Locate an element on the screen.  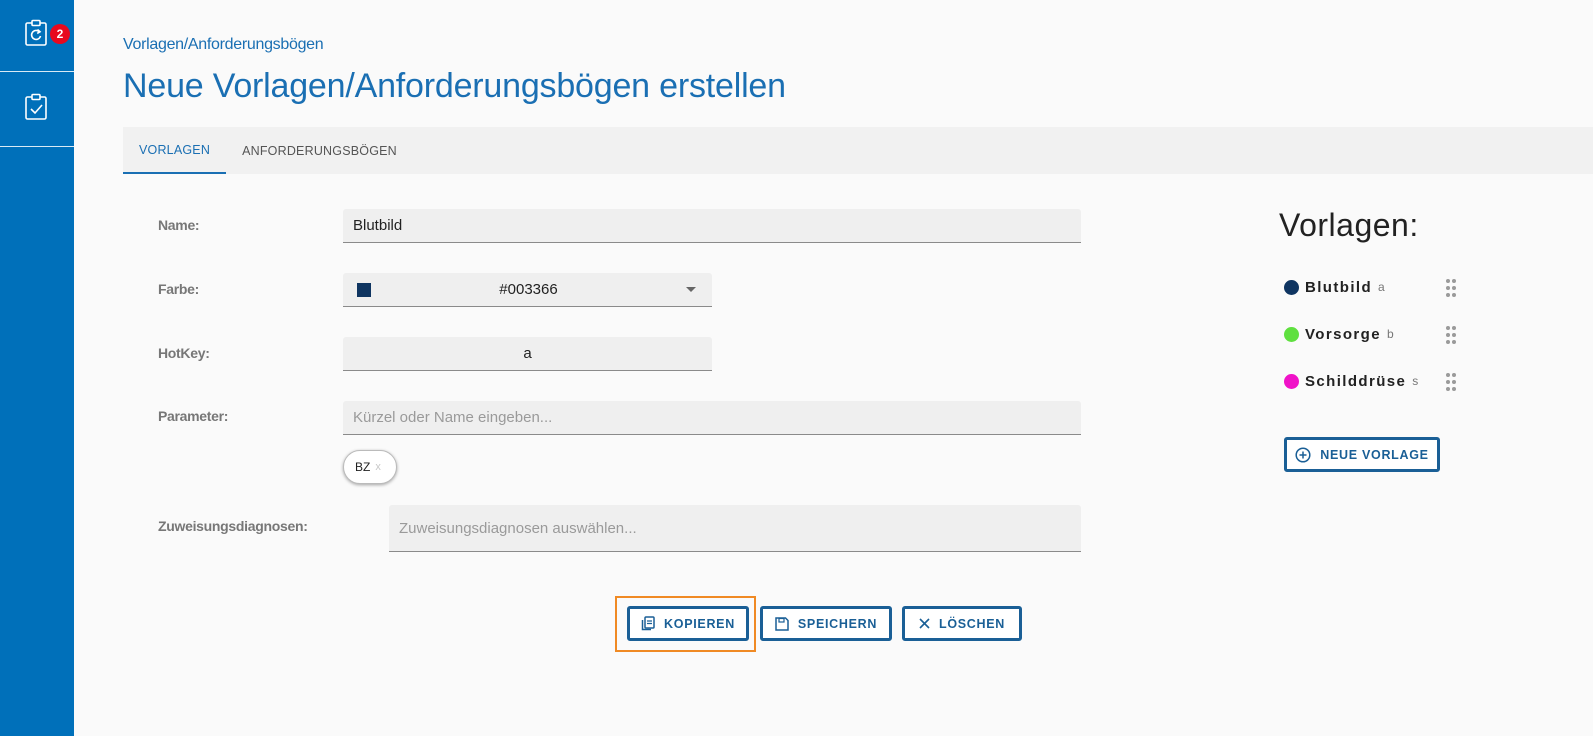
vorlage-name: Blutbild is located at coordinates (1339, 287).